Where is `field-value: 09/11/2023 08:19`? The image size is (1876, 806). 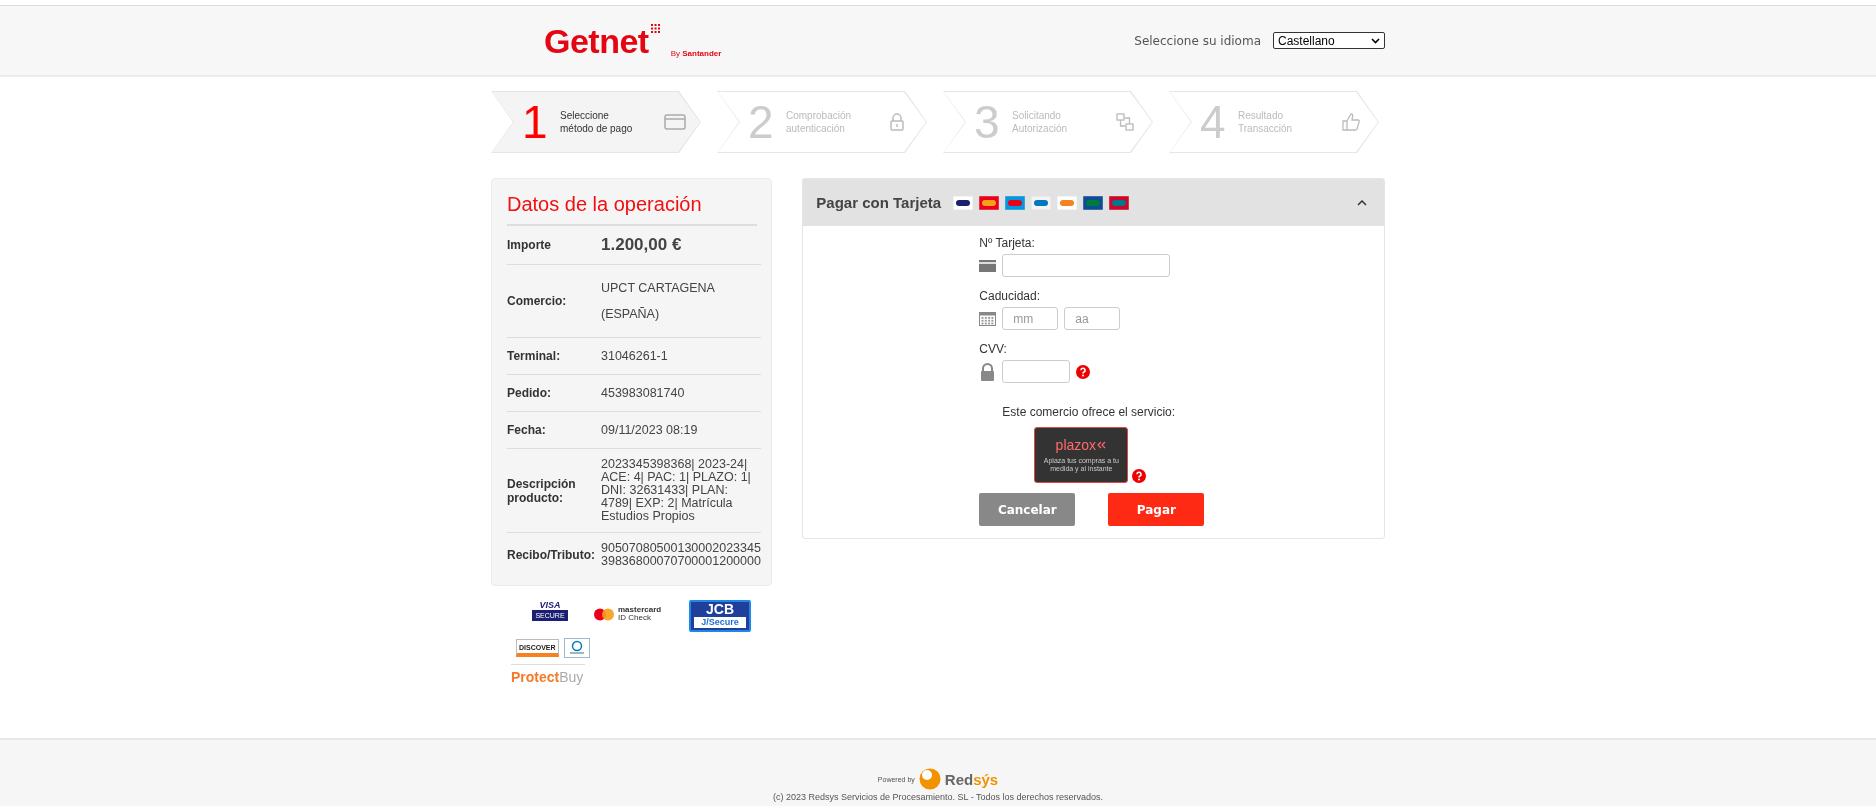
field-value: 09/11/2023 08:19 is located at coordinates (650, 430).